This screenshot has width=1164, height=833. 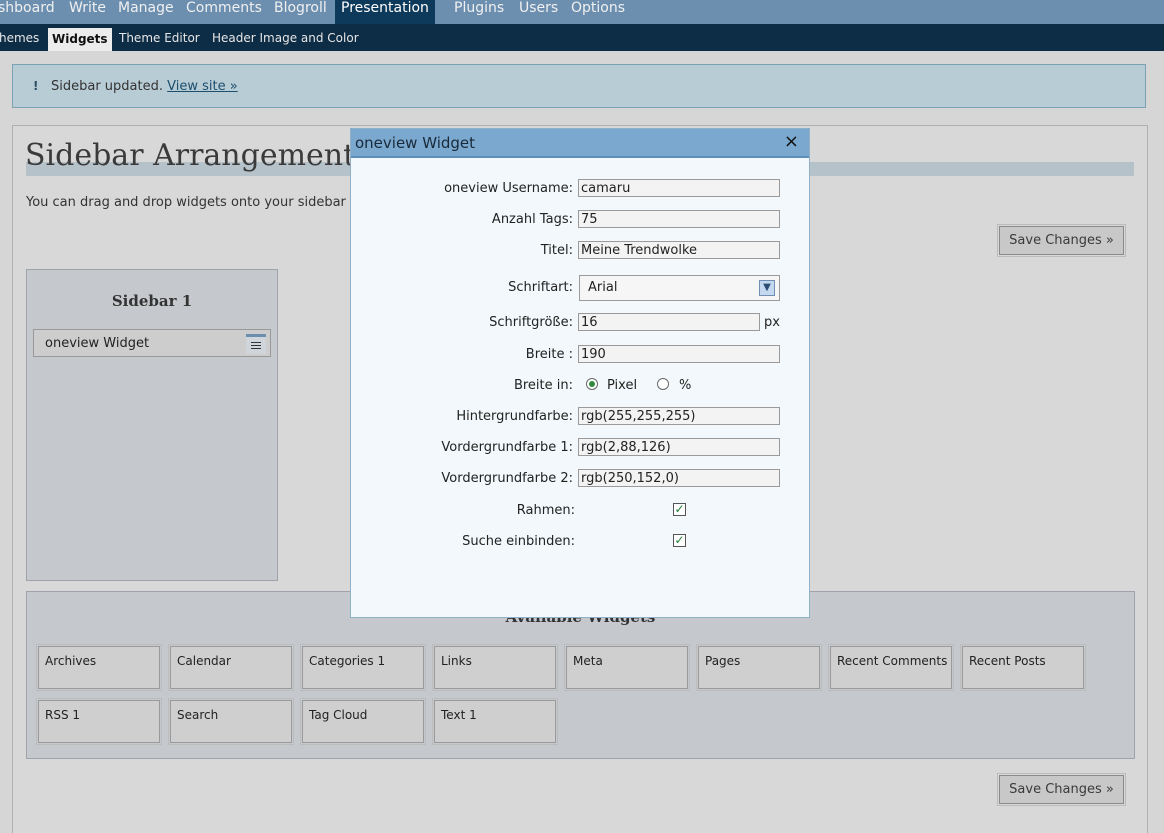 I want to click on close-icon: ×, so click(x=791, y=141).